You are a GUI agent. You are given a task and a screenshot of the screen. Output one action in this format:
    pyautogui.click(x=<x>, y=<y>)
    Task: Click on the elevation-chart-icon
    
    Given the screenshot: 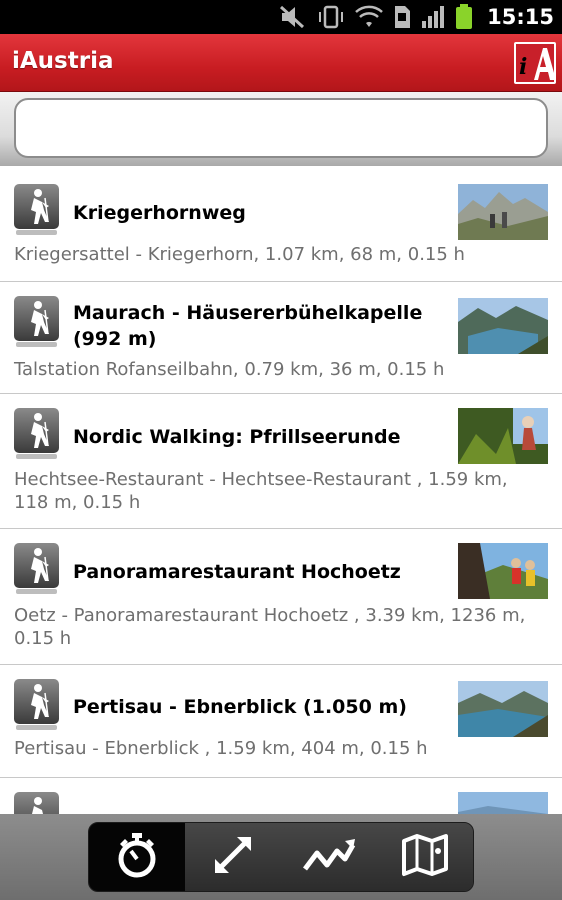 What is the action you would take?
    pyautogui.click(x=329, y=857)
    